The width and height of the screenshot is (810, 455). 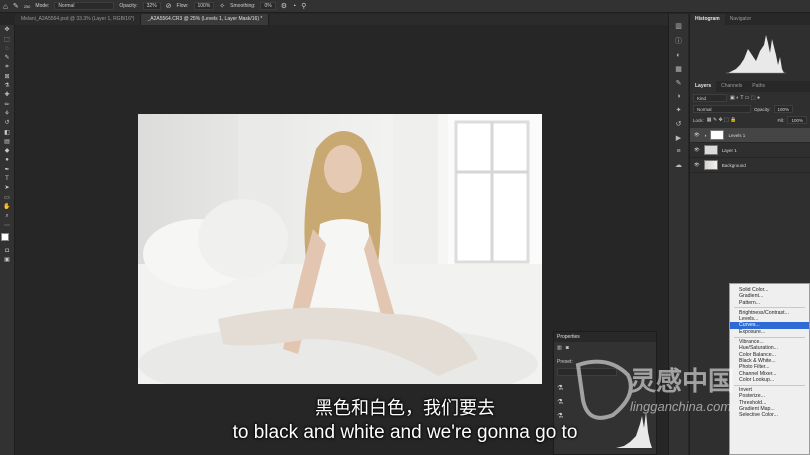 I want to click on crop-tool-icon: ⌗, so click(x=7, y=67).